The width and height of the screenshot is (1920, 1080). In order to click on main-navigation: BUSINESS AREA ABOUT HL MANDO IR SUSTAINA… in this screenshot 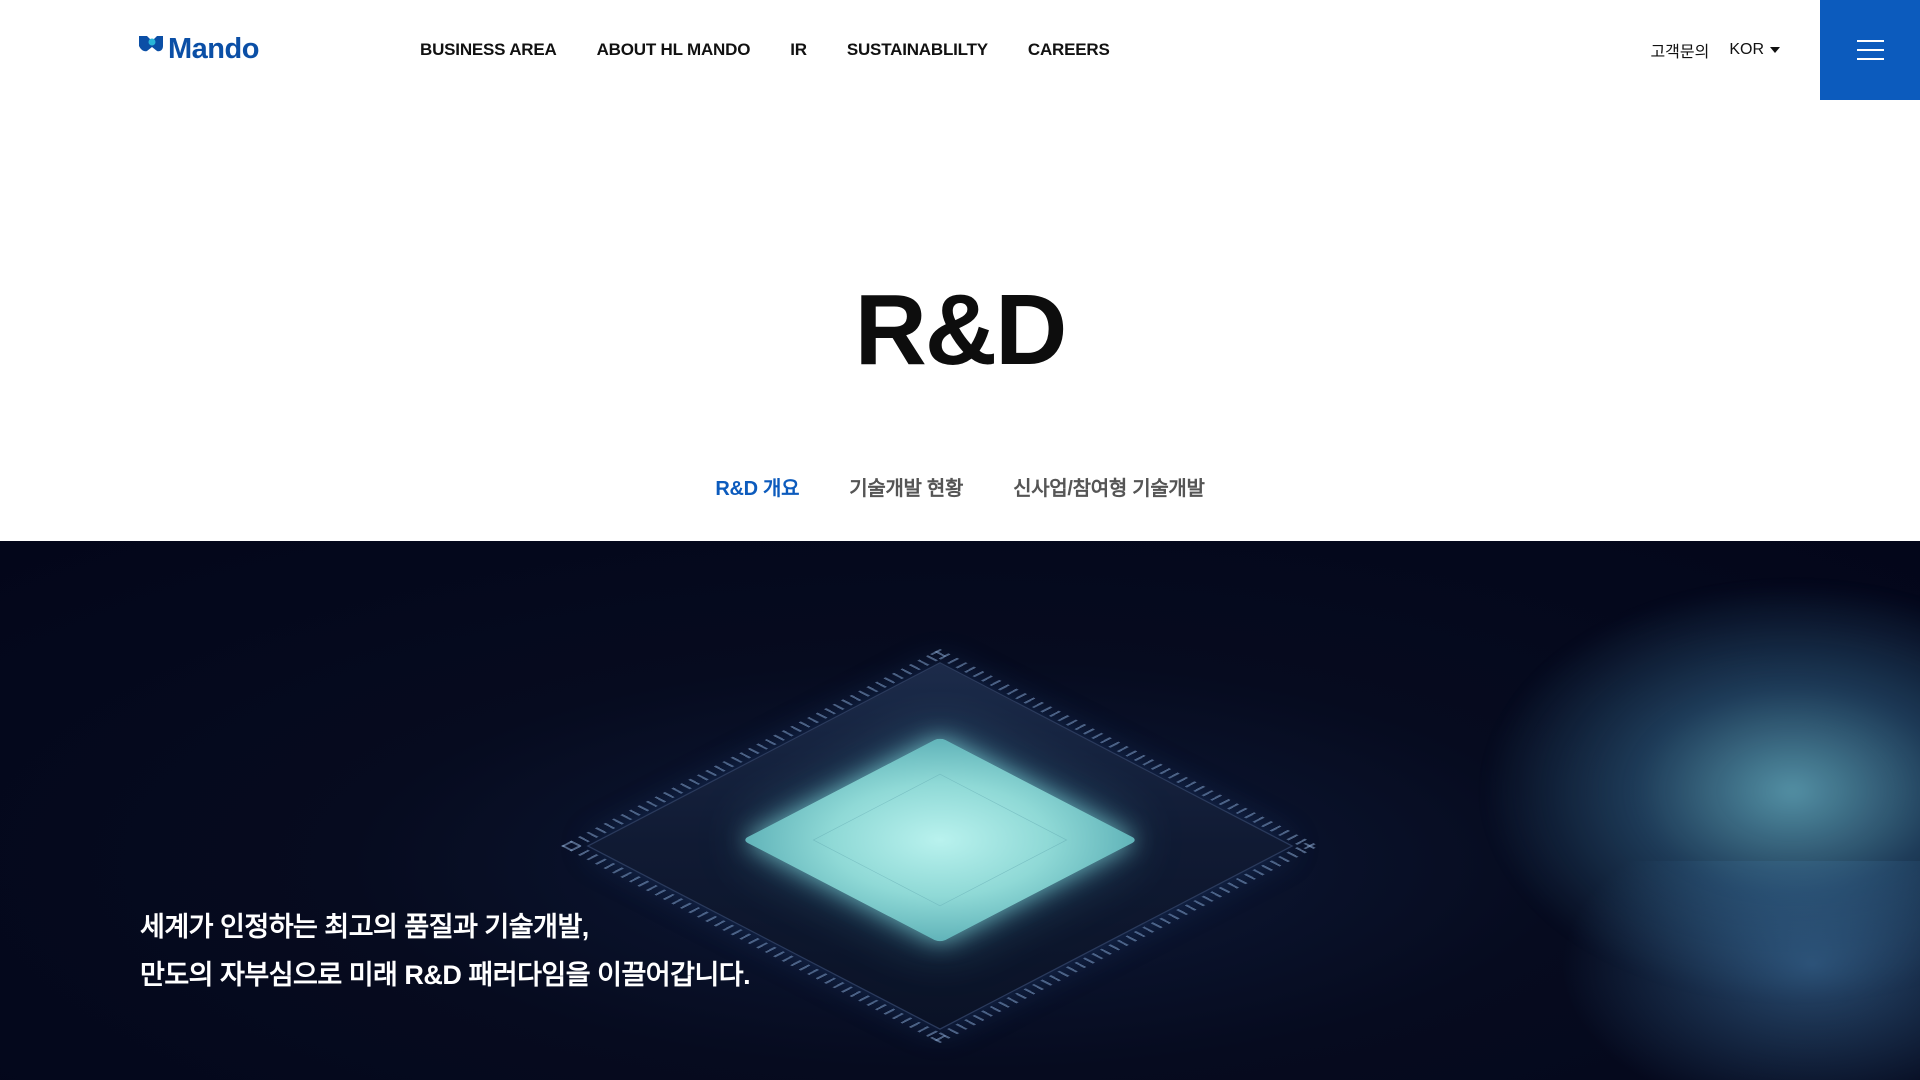, I will do `click(765, 50)`.